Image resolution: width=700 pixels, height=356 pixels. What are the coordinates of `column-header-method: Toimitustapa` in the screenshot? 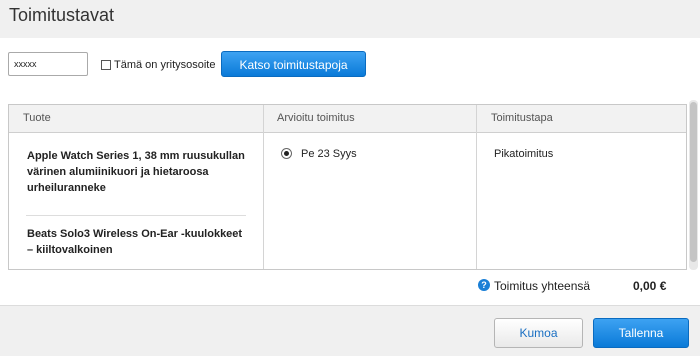 It's located at (522, 118).